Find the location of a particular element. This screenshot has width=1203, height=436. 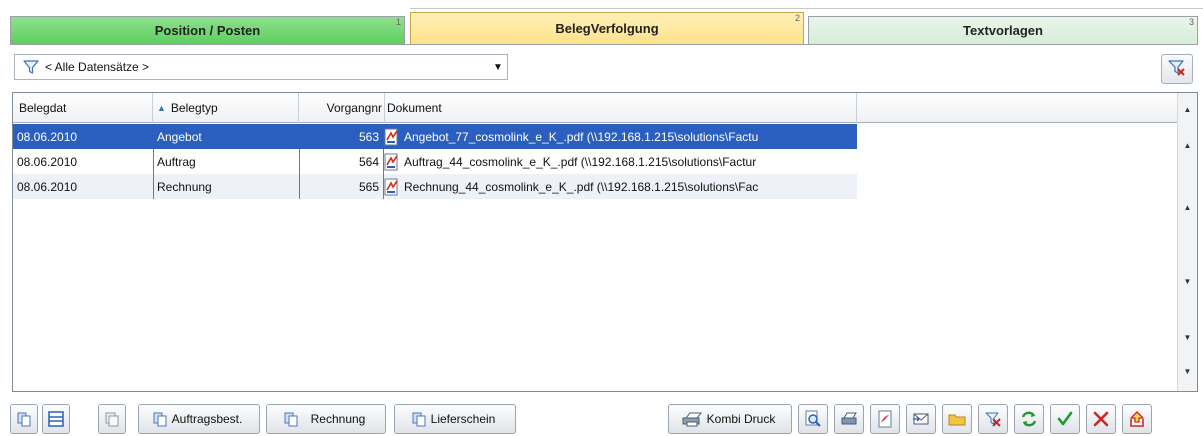

preview-button is located at coordinates (813, 419).